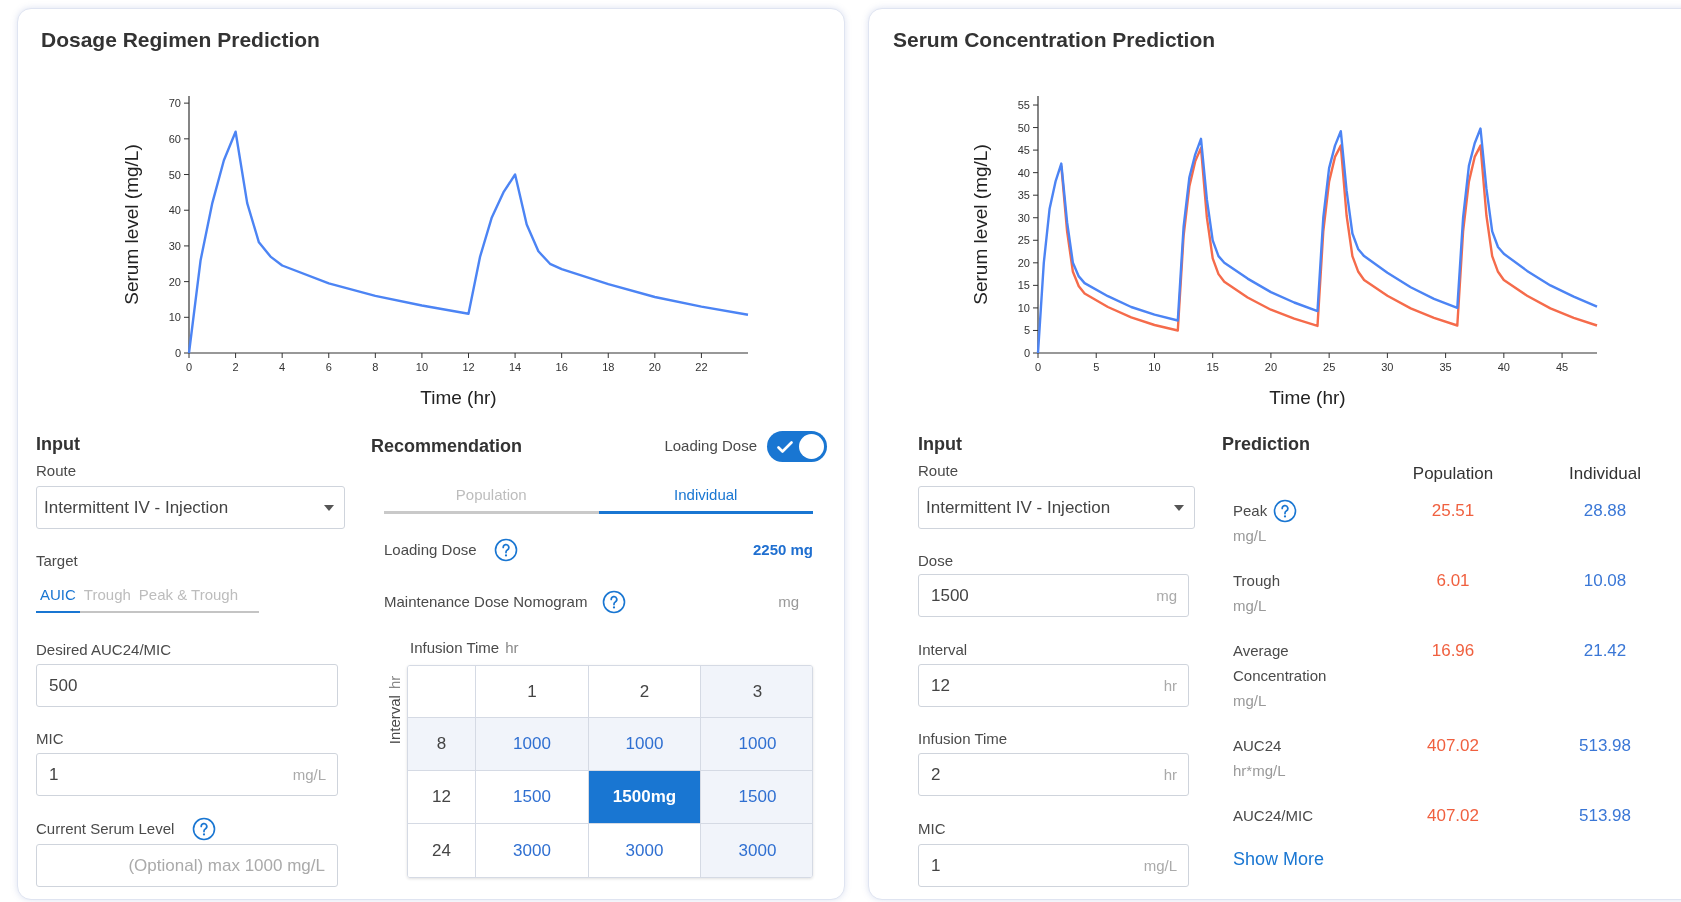 The image size is (1681, 902). Describe the element at coordinates (282, 367) in the screenshot. I see `tick-label: 4` at that location.